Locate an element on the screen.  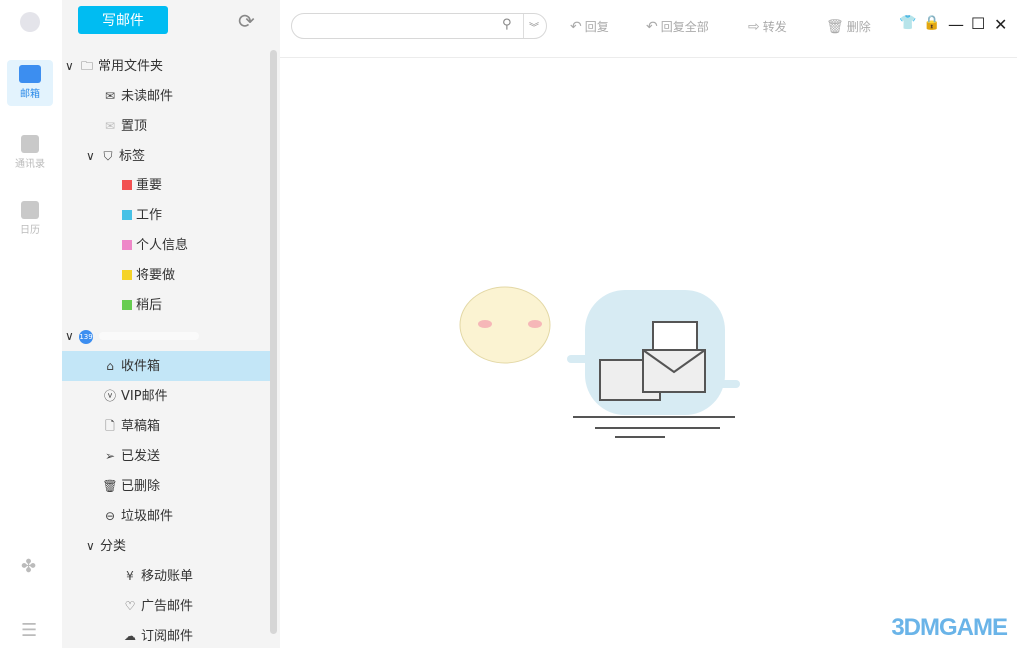
rail-mail-label: 邮箱 is located at coordinates (30, 94).